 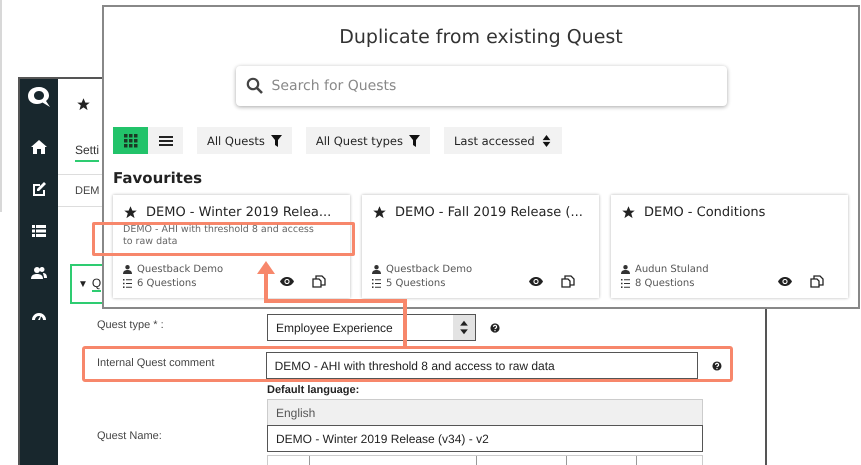 I want to click on field-label: Internal Quest comment, so click(x=156, y=362).